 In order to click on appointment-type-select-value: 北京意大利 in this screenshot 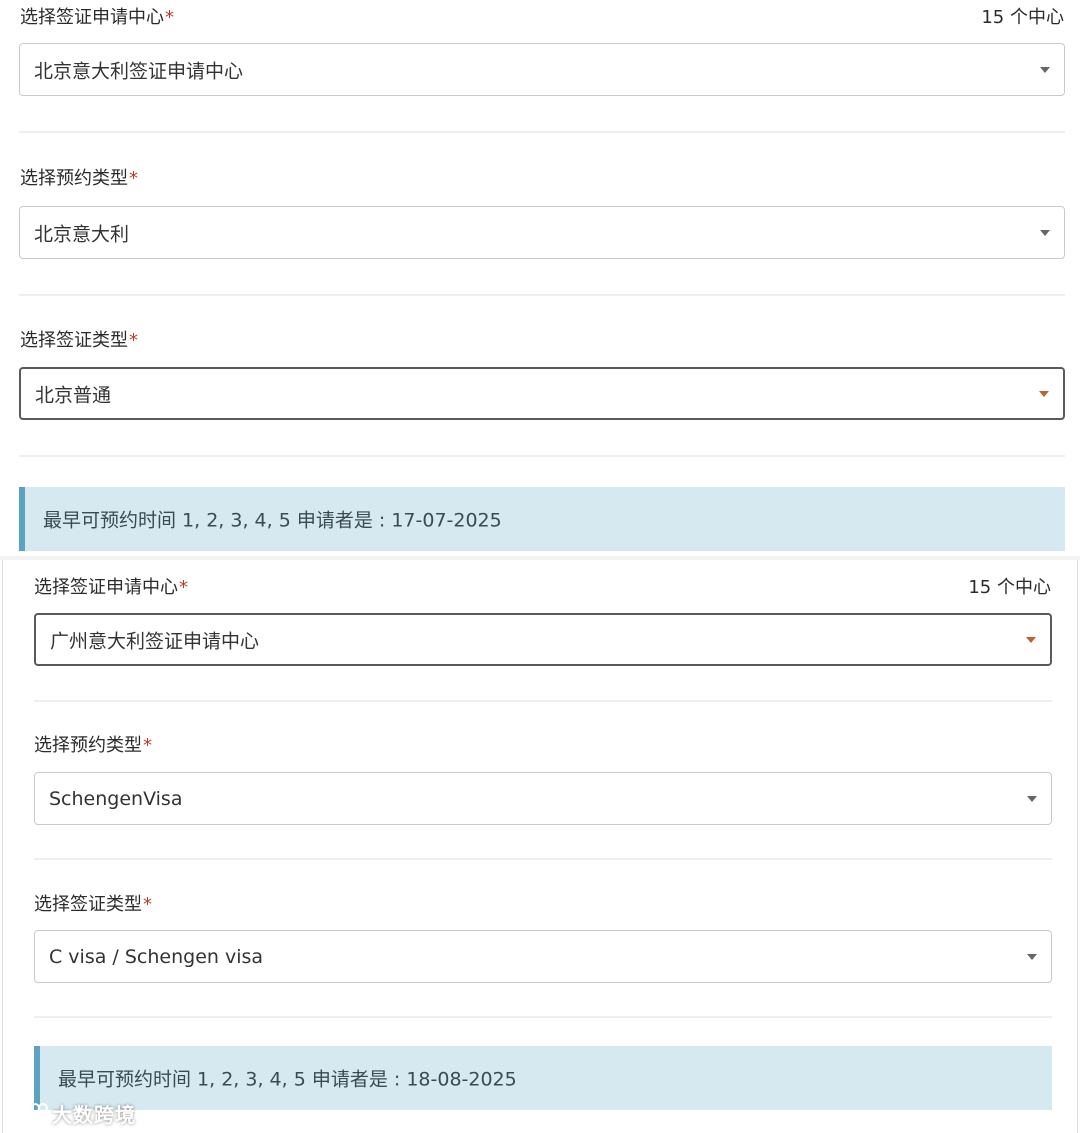, I will do `click(82, 234)`.